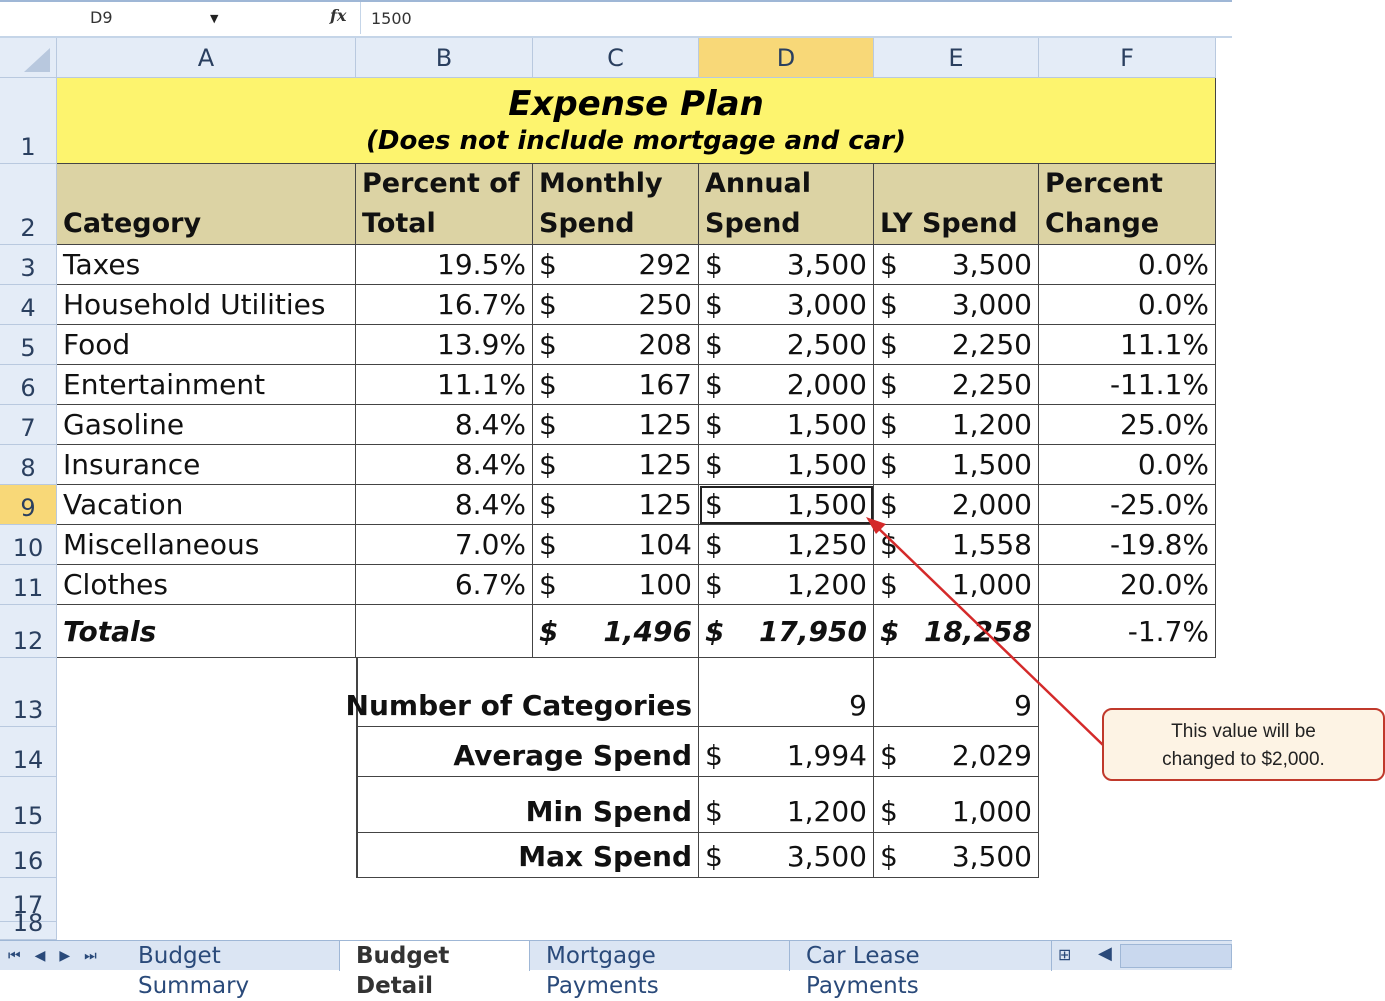  I want to click on cell-category: Miscellaneous, so click(206, 545).